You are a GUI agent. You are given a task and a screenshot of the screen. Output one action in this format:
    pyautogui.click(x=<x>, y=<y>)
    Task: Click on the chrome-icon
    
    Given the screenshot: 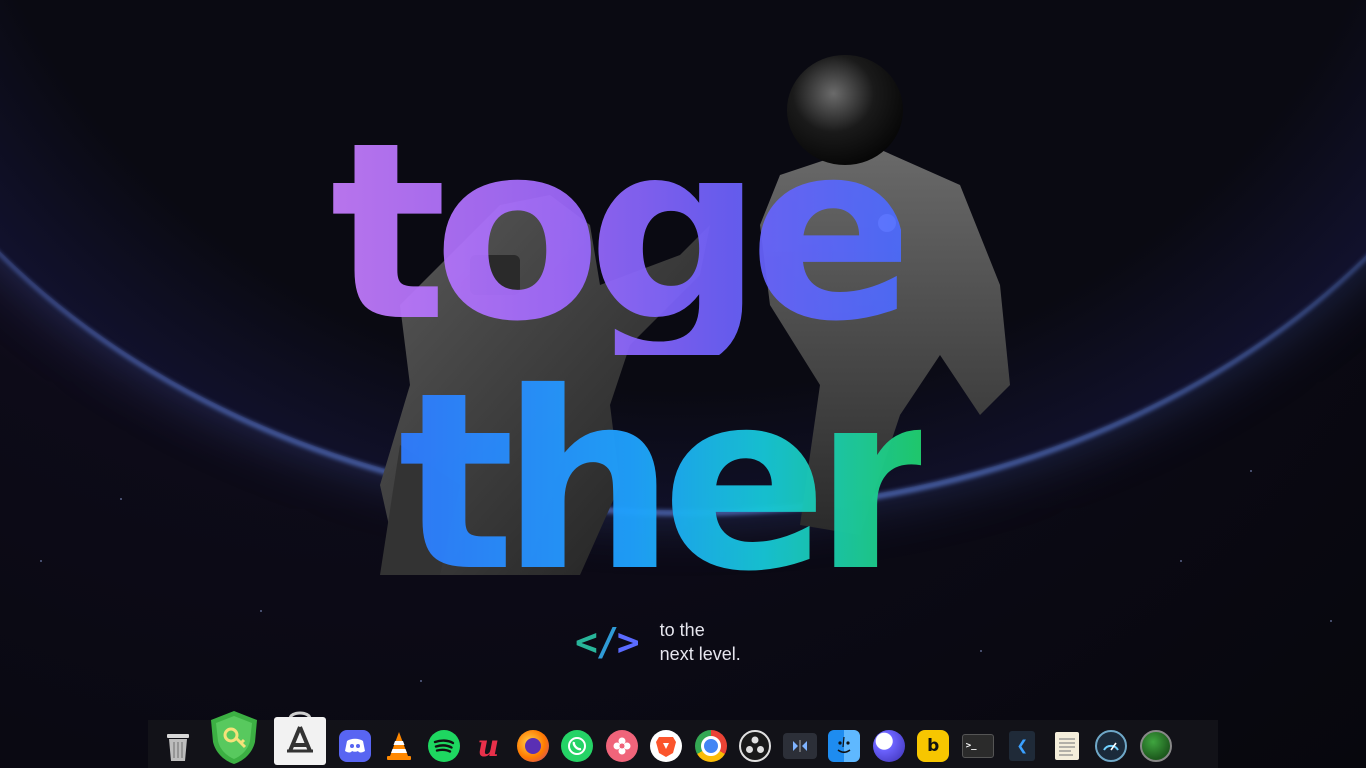 What is the action you would take?
    pyautogui.click(x=710, y=746)
    